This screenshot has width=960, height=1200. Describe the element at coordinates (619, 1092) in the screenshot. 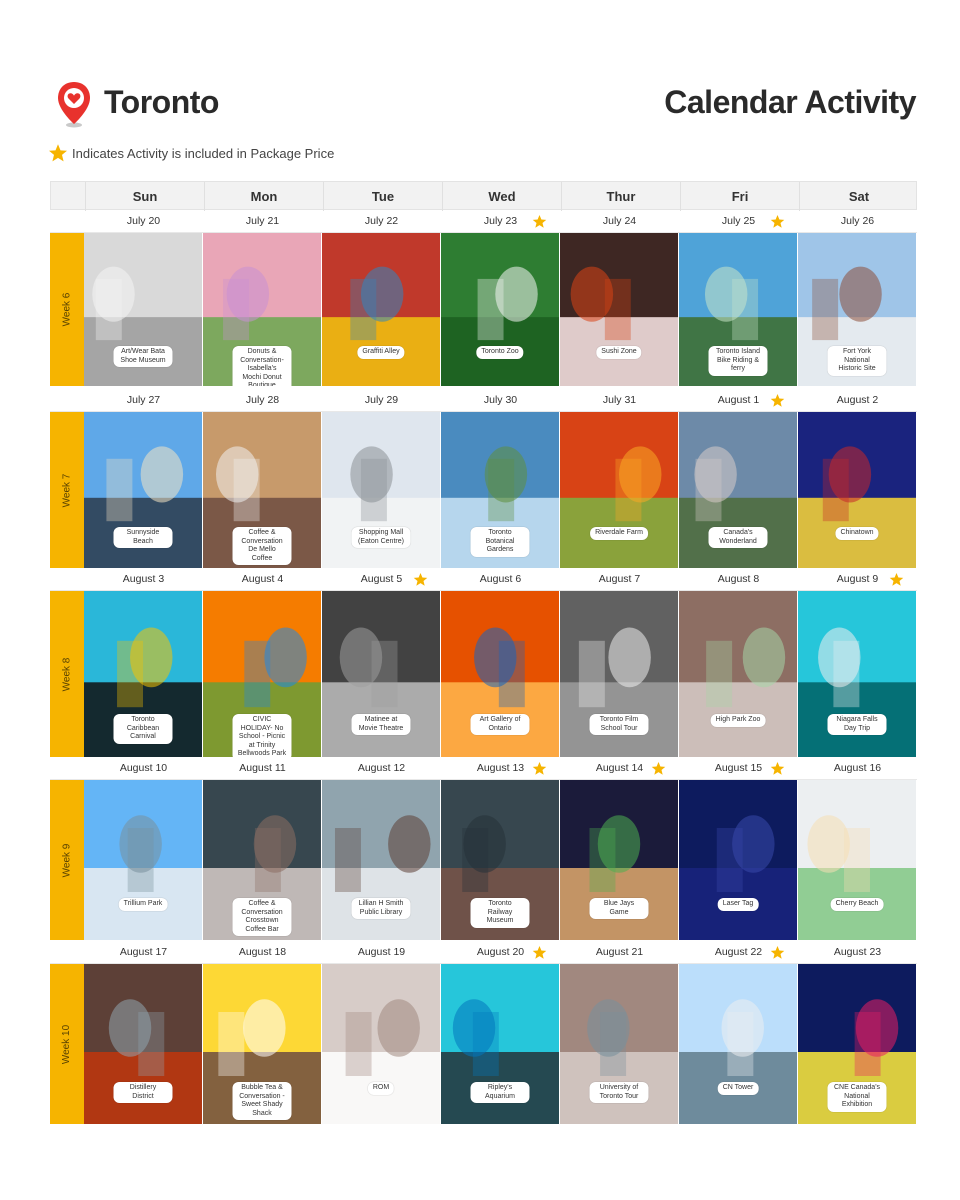

I see `activity-caption: University of Toronto Tour` at that location.